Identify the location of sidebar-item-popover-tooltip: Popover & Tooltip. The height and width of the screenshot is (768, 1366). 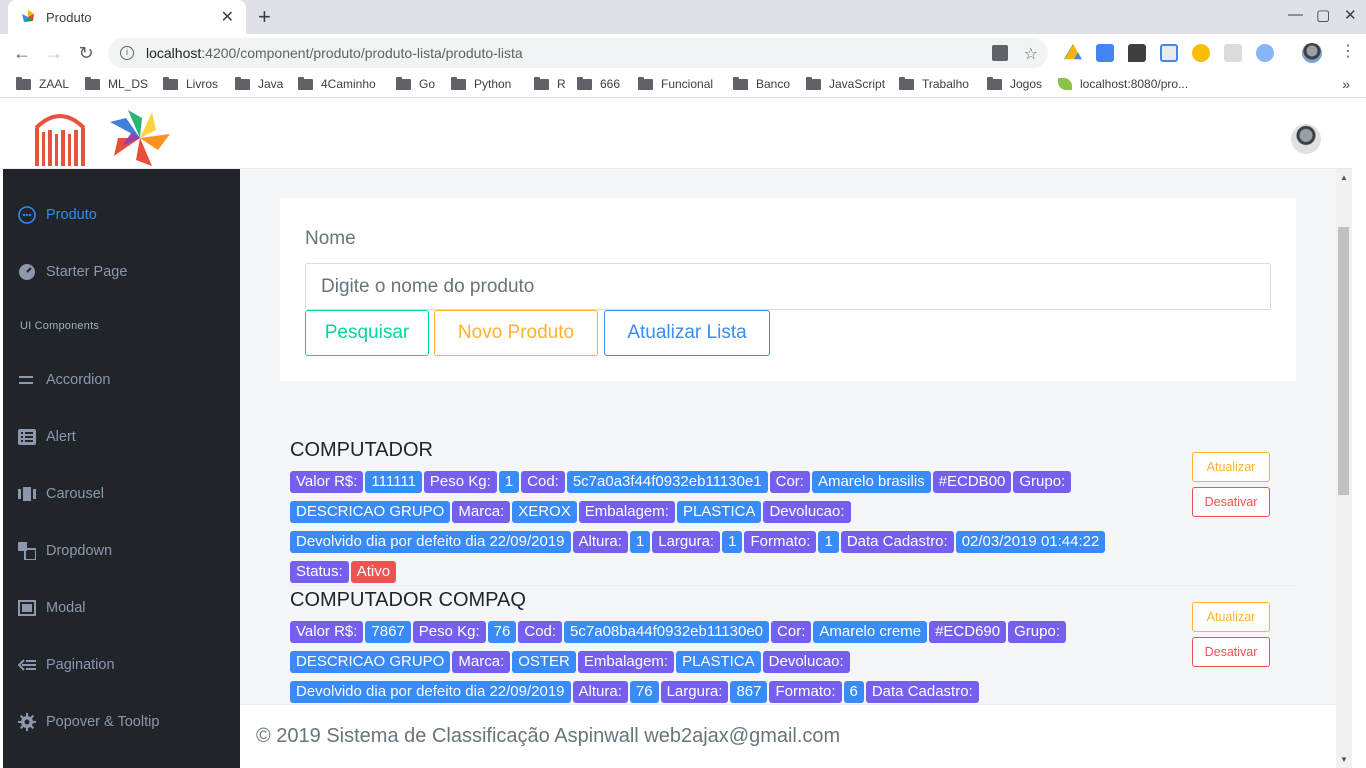
(88, 722).